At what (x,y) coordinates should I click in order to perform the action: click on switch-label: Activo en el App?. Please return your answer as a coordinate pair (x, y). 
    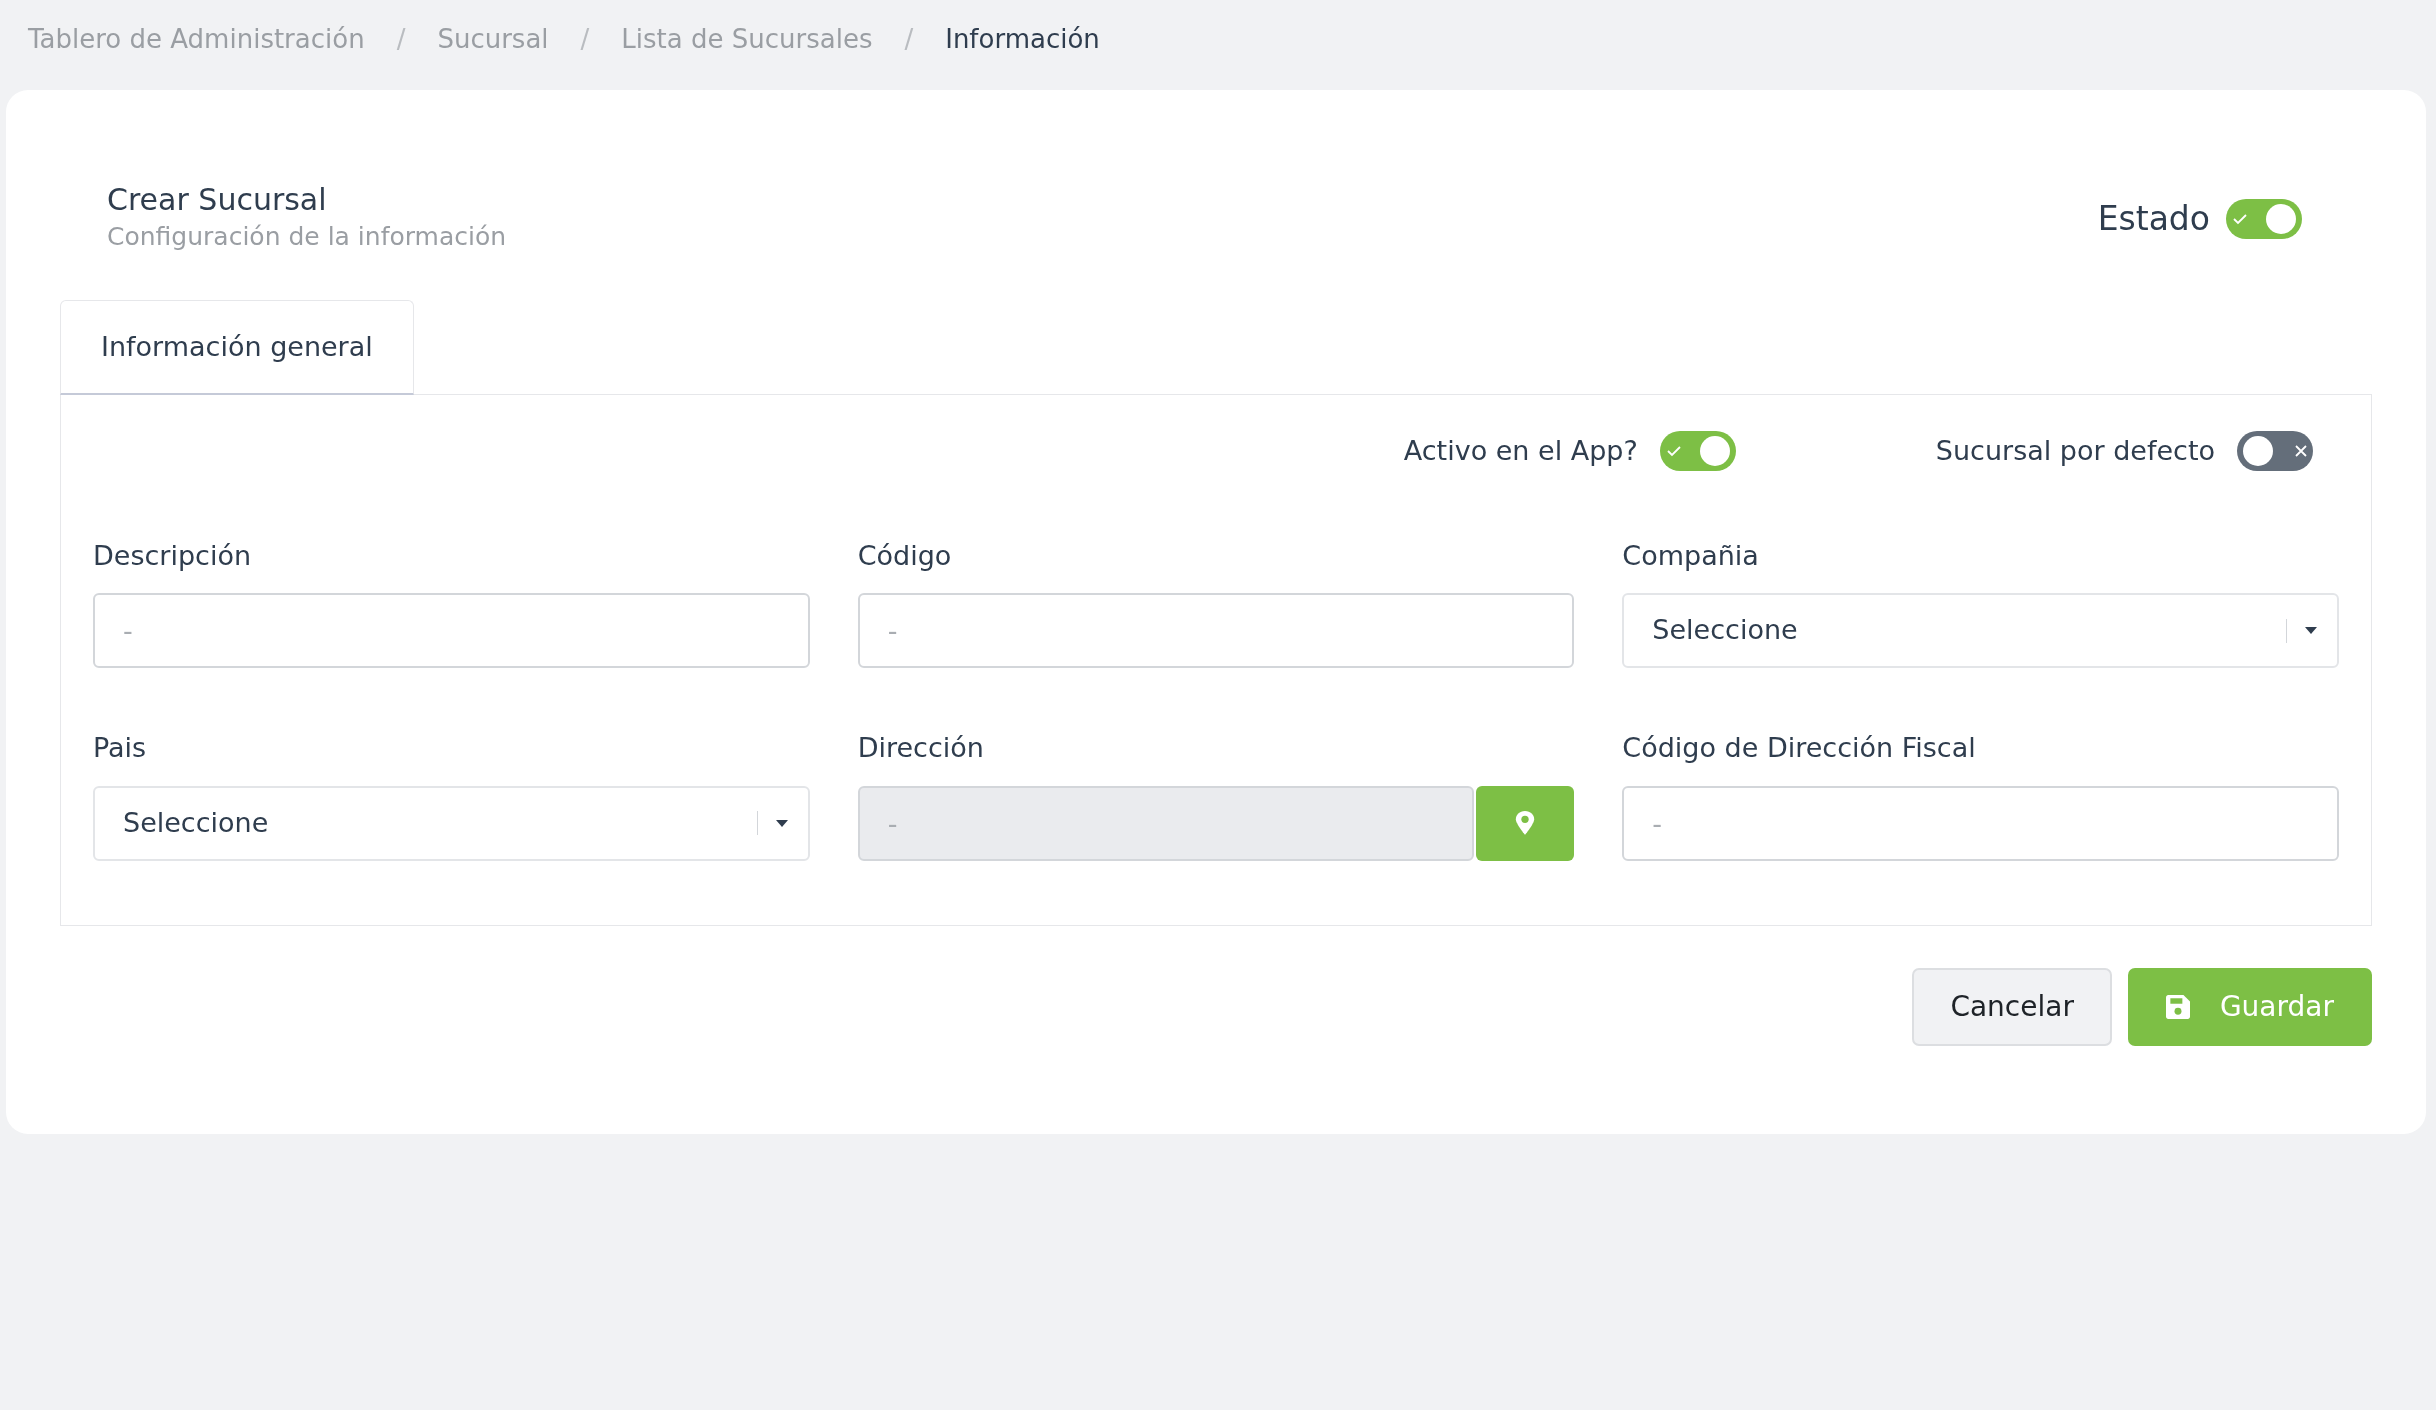
    Looking at the image, I should click on (1520, 451).